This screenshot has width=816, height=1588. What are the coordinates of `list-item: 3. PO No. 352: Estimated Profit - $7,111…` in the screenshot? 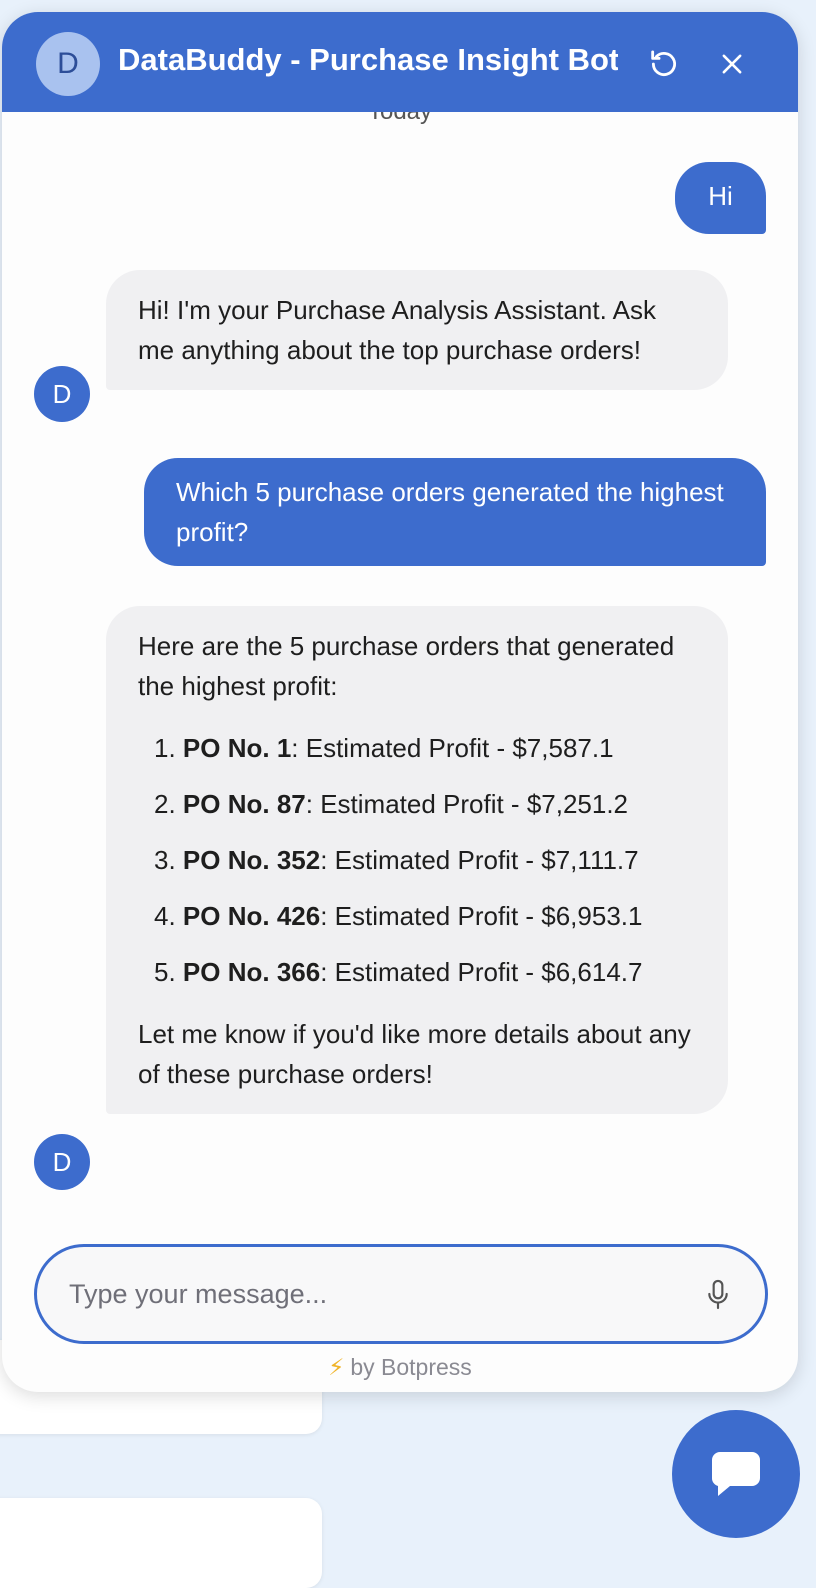 It's located at (396, 860).